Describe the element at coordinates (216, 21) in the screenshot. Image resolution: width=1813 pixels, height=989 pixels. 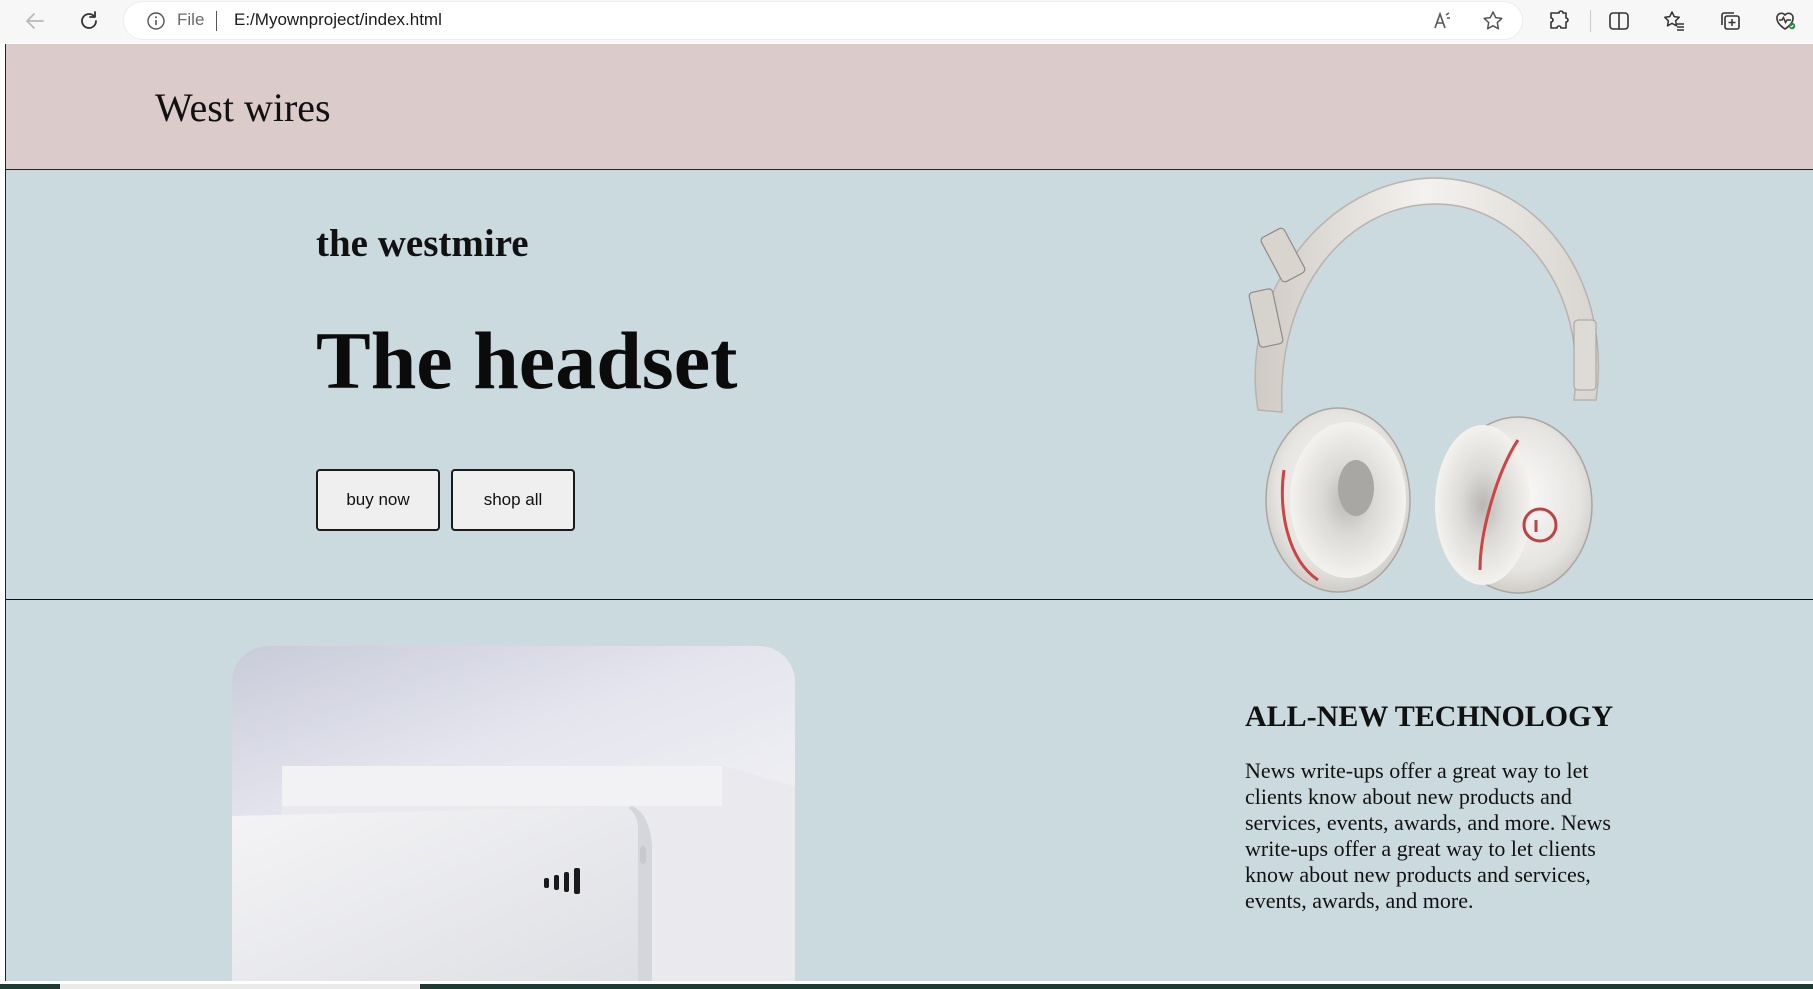
I see `address-separator` at that location.